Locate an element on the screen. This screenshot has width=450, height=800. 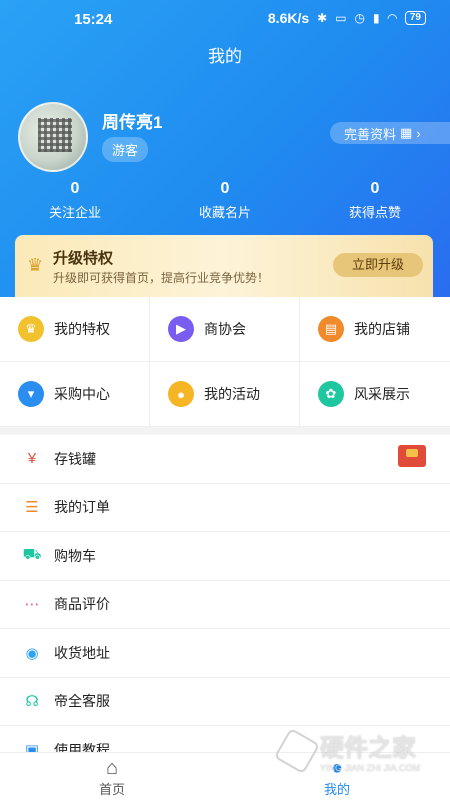
list-item-cart: ⛟ 购物车 is located at coordinates (225, 556).